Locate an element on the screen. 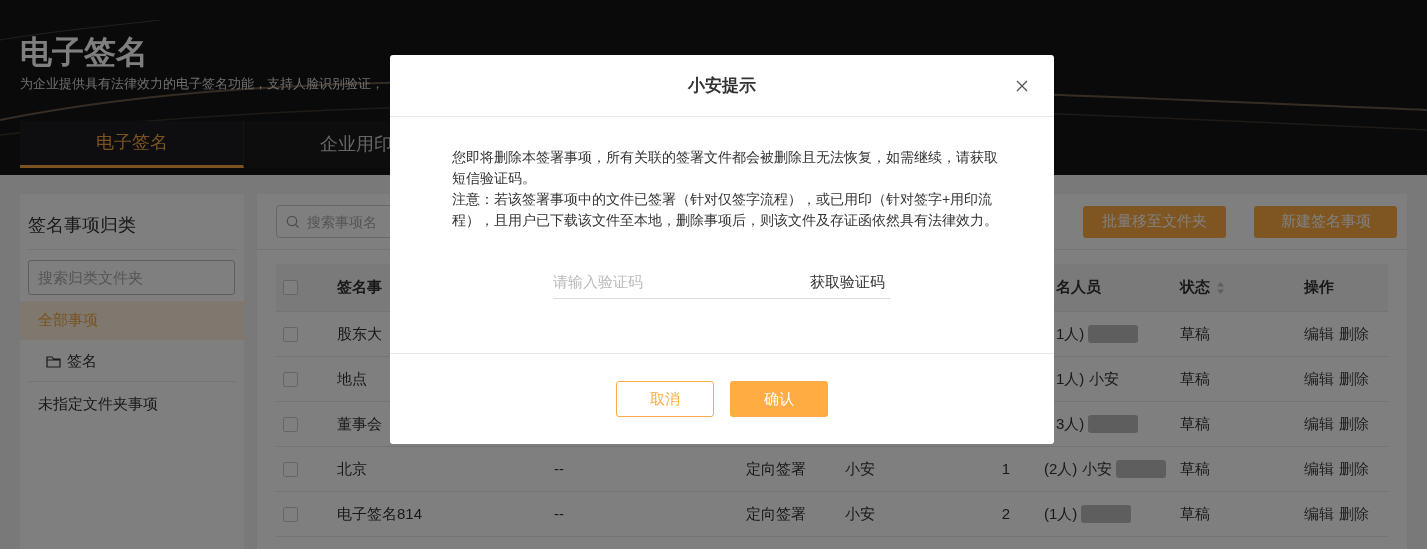 This screenshot has width=1427, height=549. table-cell-text: 1 is located at coordinates (1005, 468).